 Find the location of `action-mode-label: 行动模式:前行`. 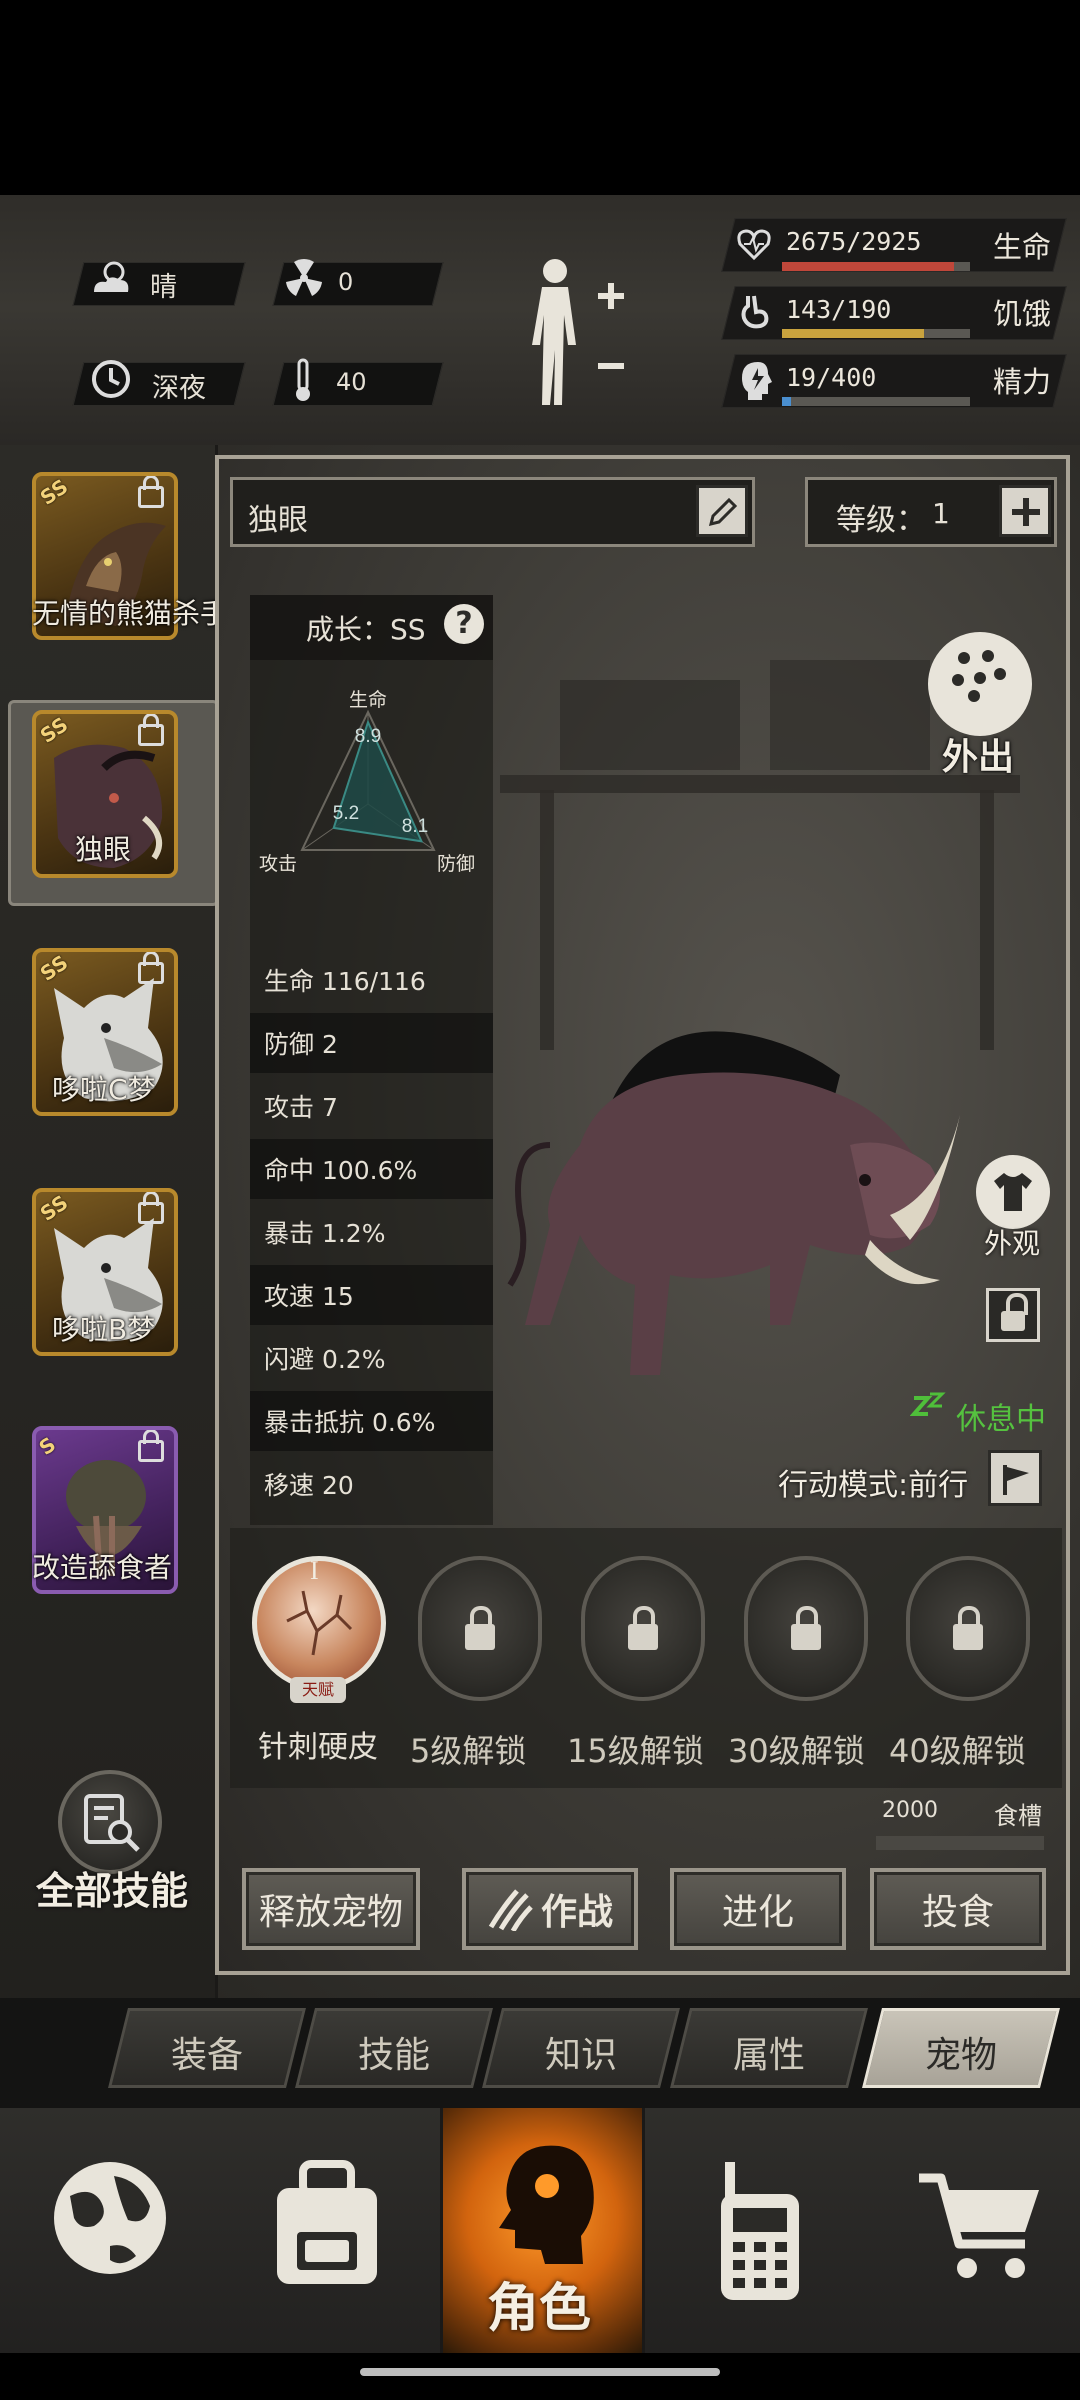

action-mode-label: 行动模式:前行 is located at coordinates (873, 1485).